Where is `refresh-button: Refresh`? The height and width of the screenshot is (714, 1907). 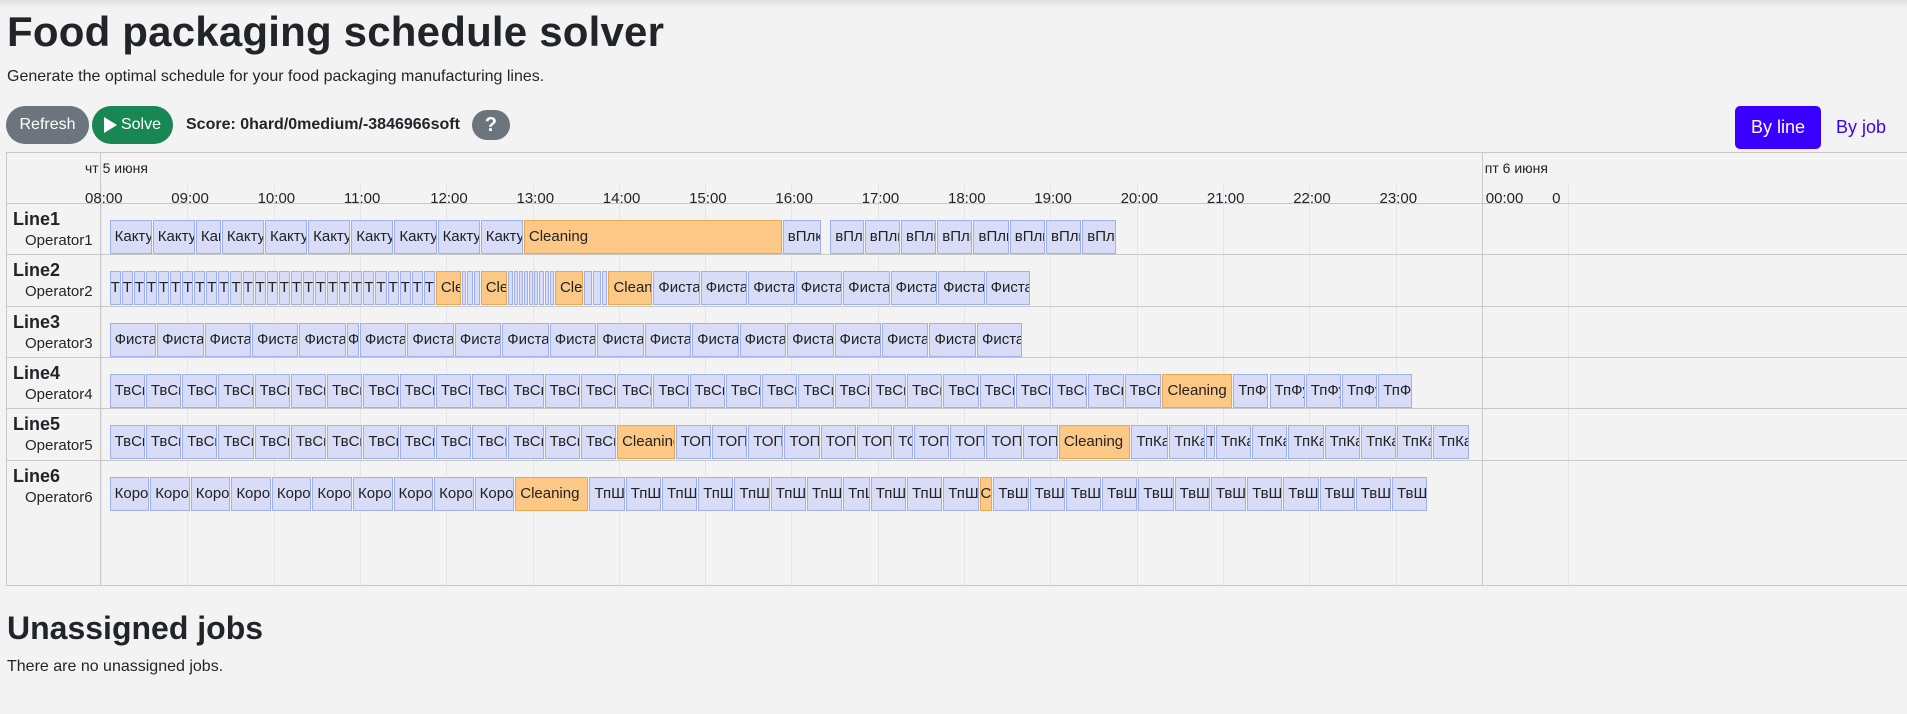
refresh-button: Refresh is located at coordinates (47, 125).